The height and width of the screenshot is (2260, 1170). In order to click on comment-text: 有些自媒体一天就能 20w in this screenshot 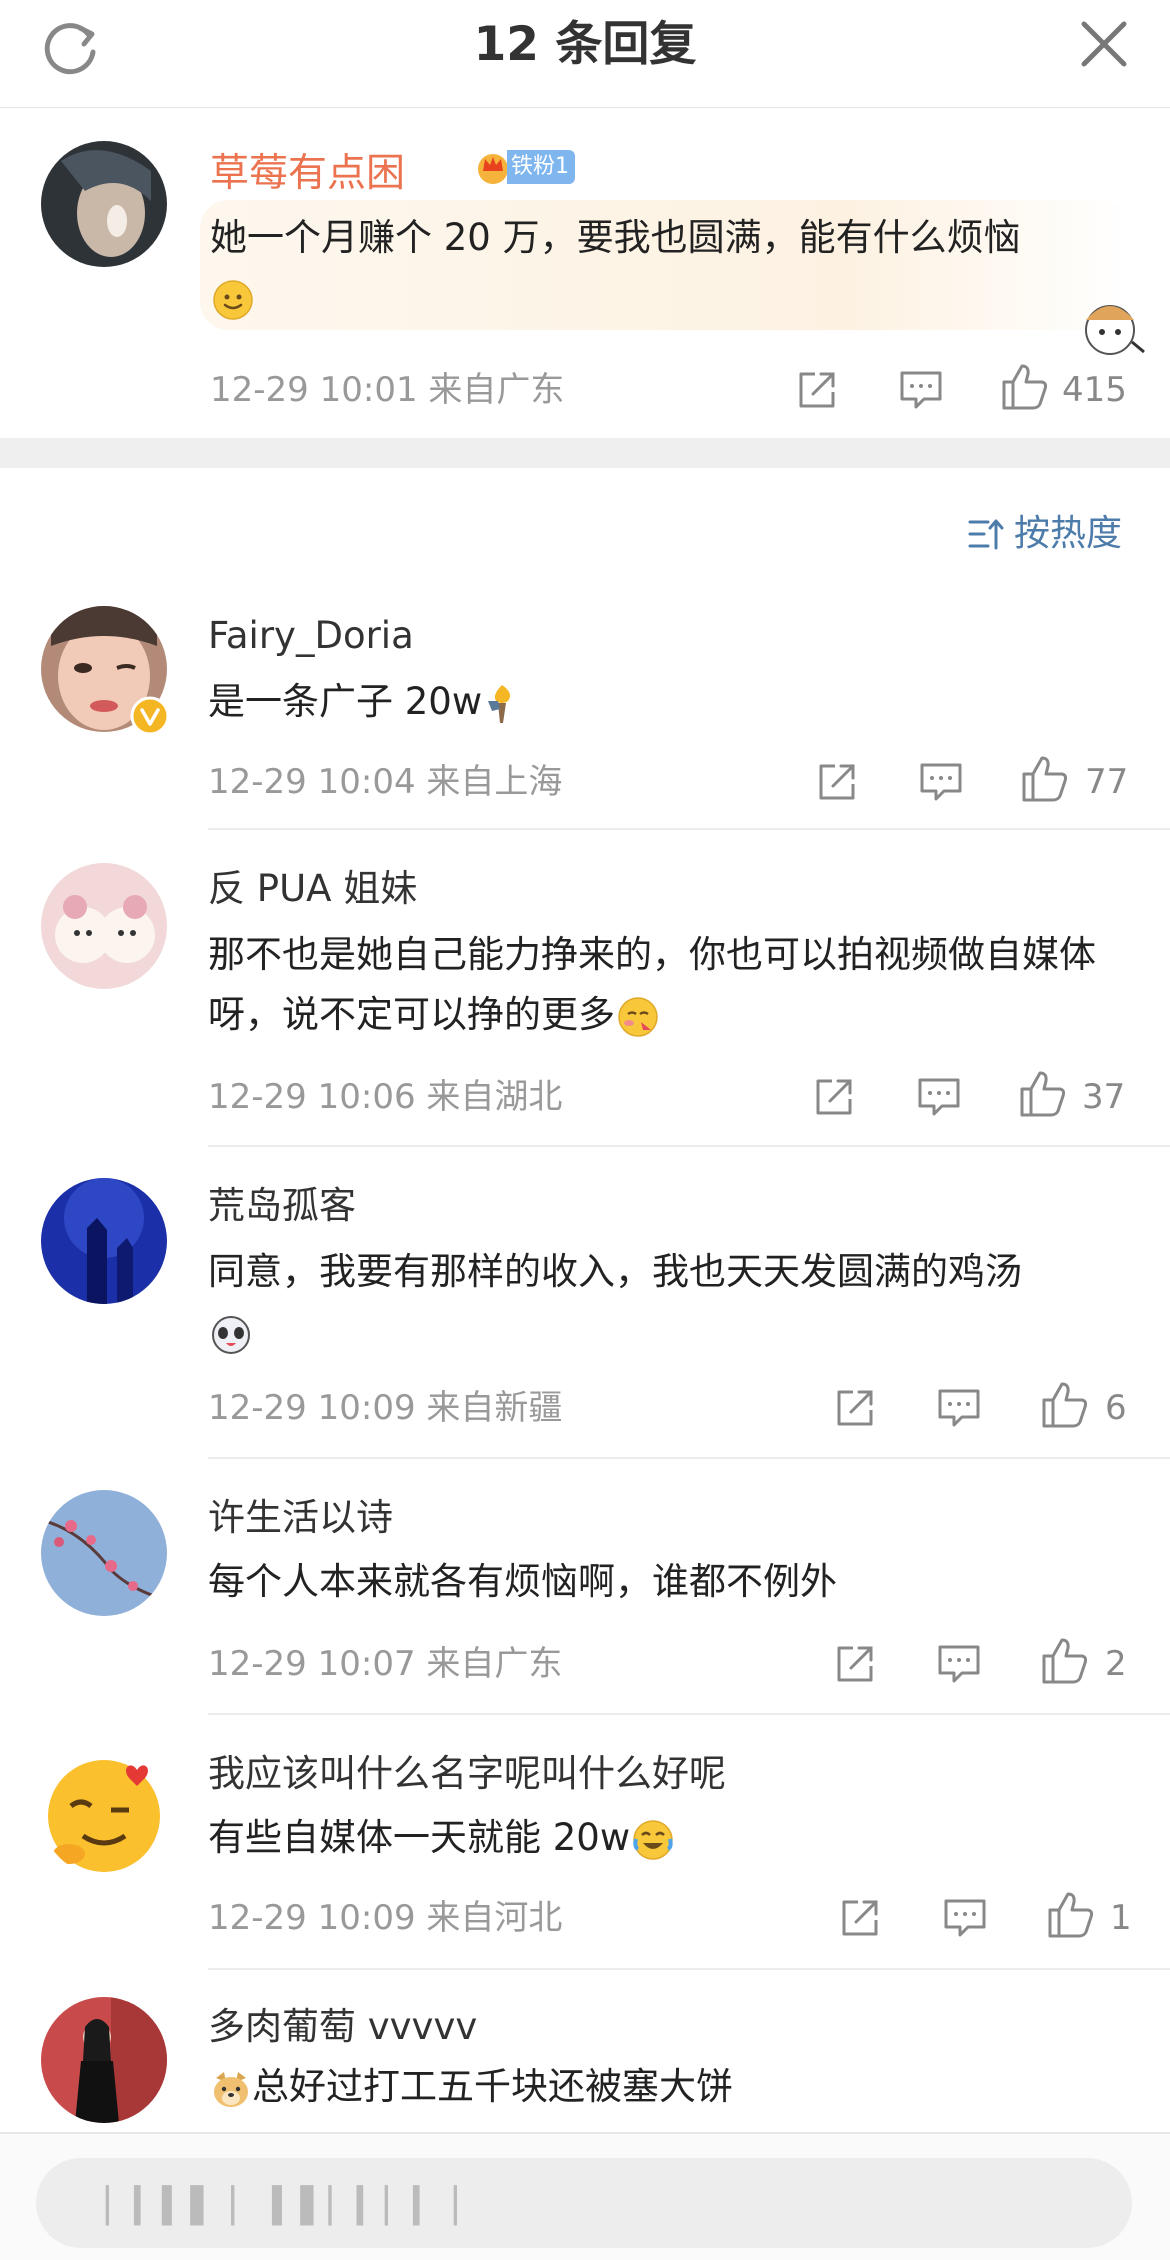, I will do `click(668, 1838)`.